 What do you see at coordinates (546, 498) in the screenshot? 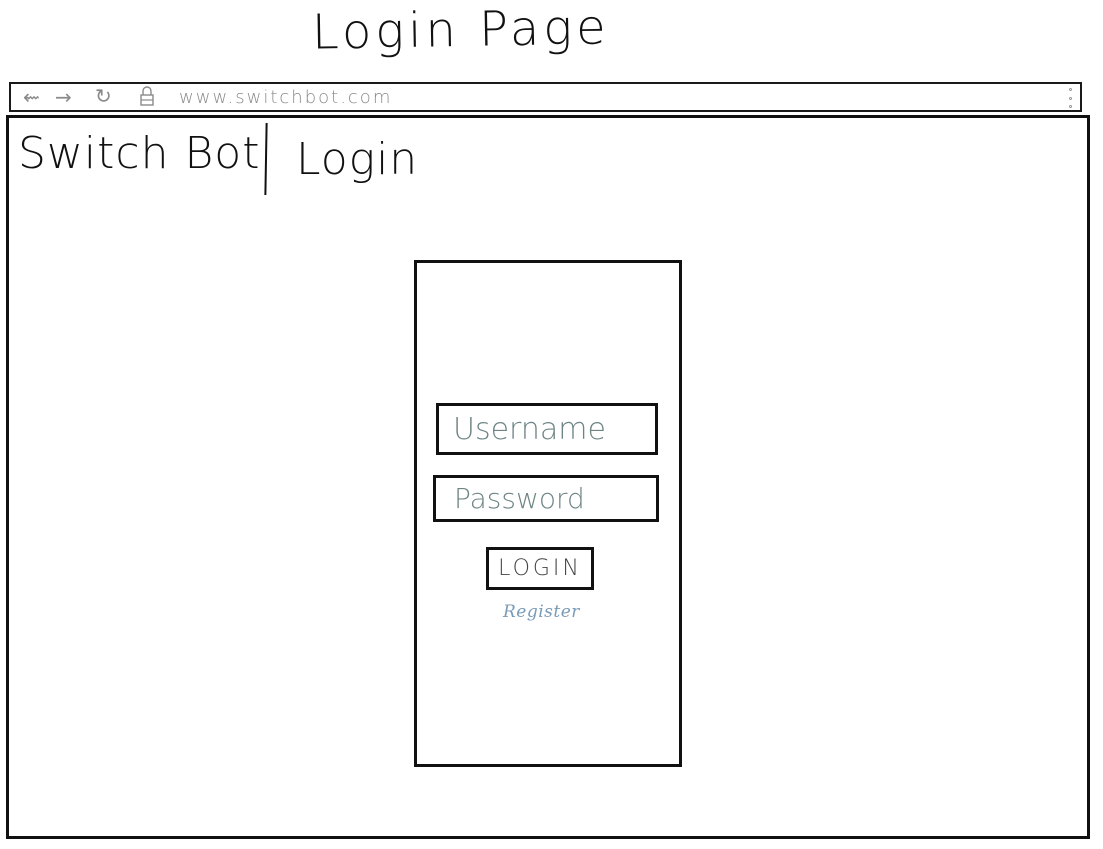
I see `password-input` at bounding box center [546, 498].